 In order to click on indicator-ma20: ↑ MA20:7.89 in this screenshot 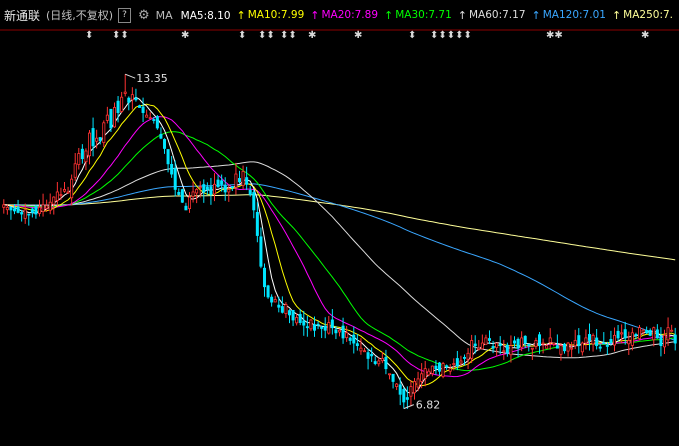, I will do `click(344, 15)`.